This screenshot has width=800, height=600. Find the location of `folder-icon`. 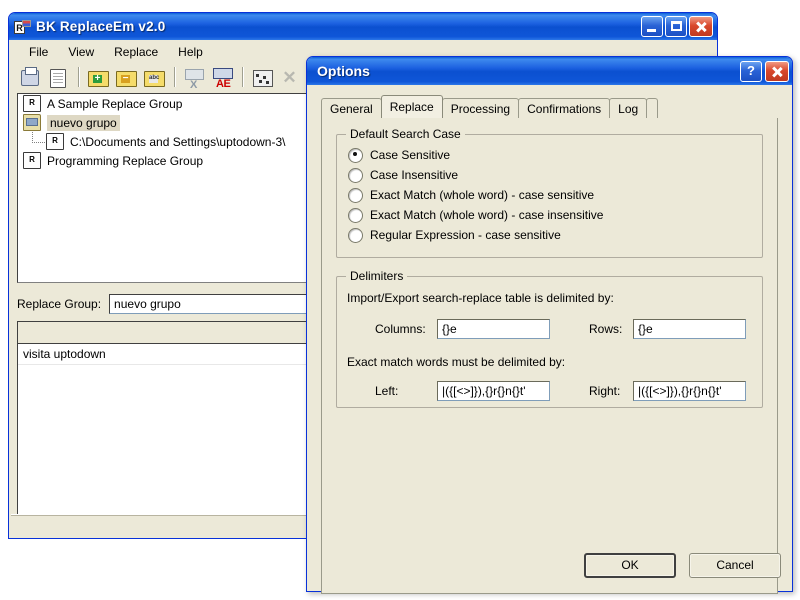

folder-icon is located at coordinates (32, 122).